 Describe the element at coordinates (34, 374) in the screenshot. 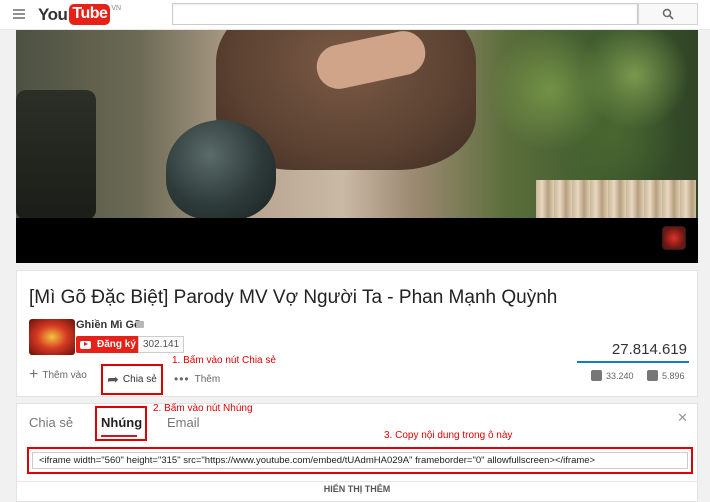

I see `plus-icon: +` at that location.